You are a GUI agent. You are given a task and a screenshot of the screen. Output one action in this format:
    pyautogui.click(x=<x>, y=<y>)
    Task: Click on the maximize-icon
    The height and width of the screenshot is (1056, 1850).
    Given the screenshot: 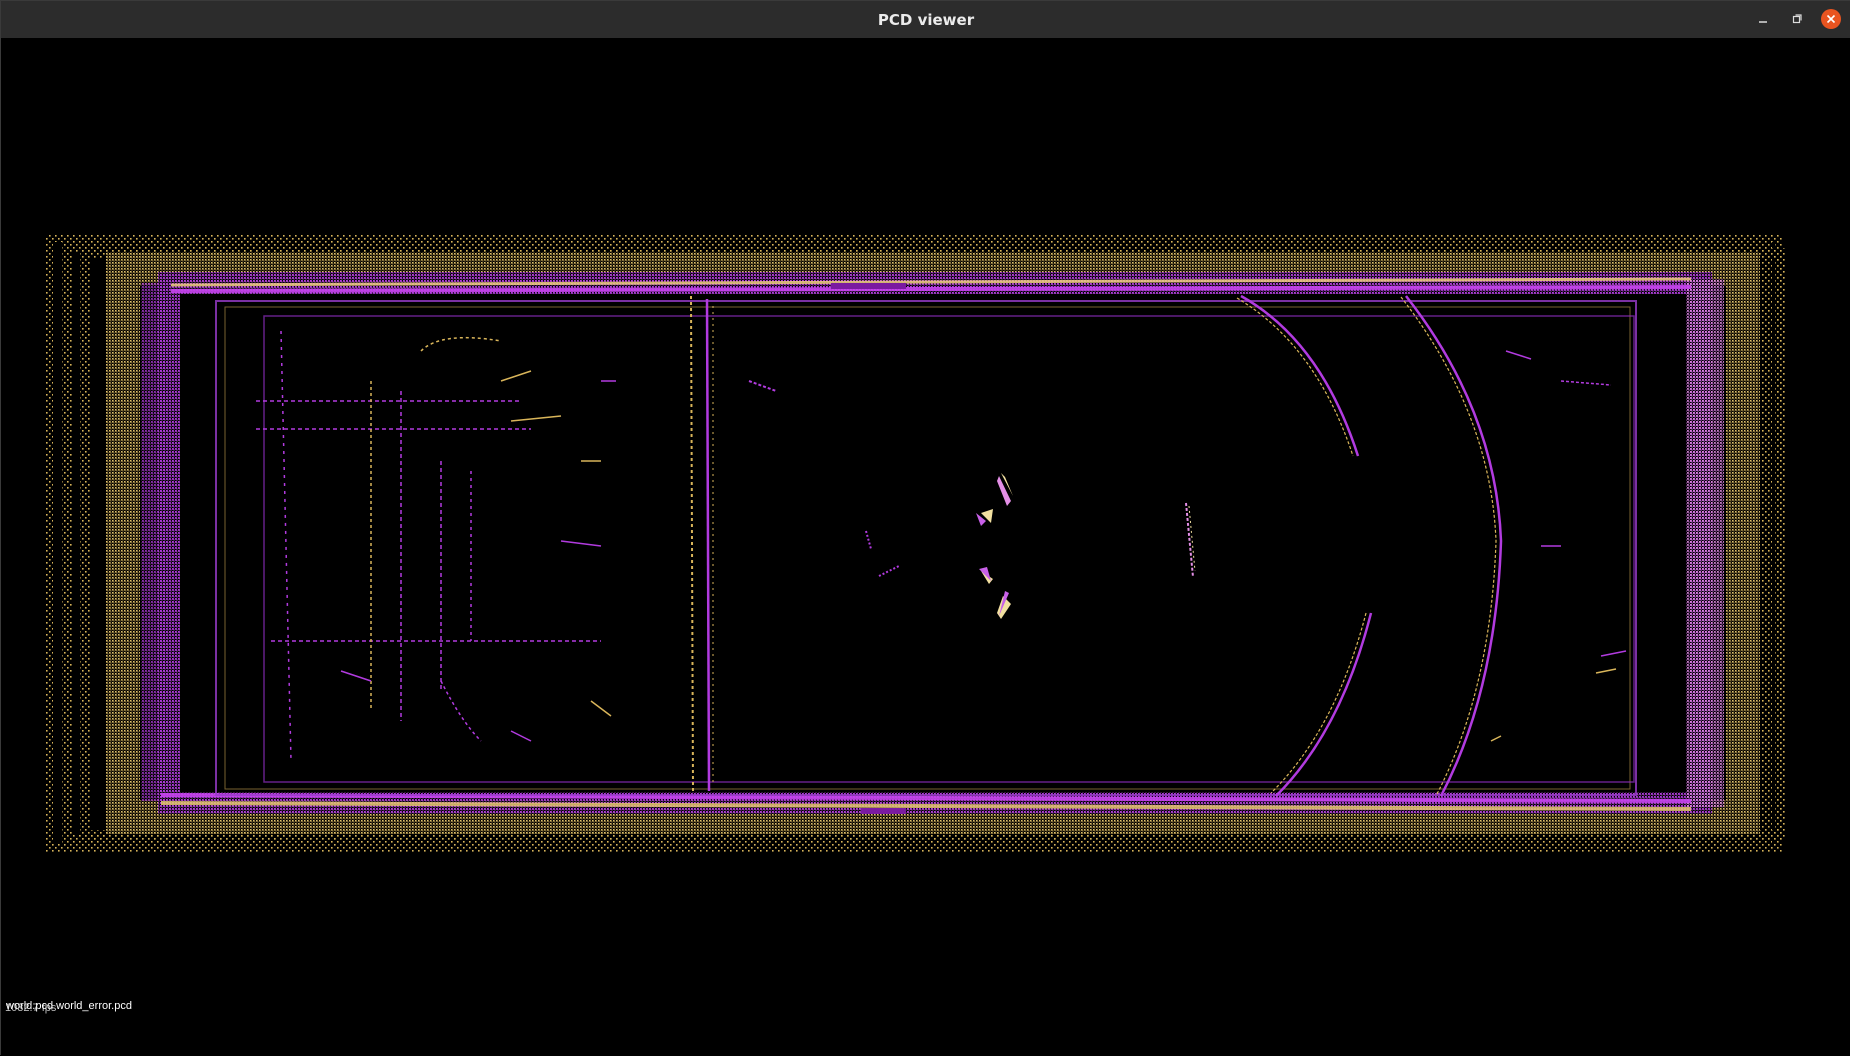 What is the action you would take?
    pyautogui.click(x=1797, y=19)
    